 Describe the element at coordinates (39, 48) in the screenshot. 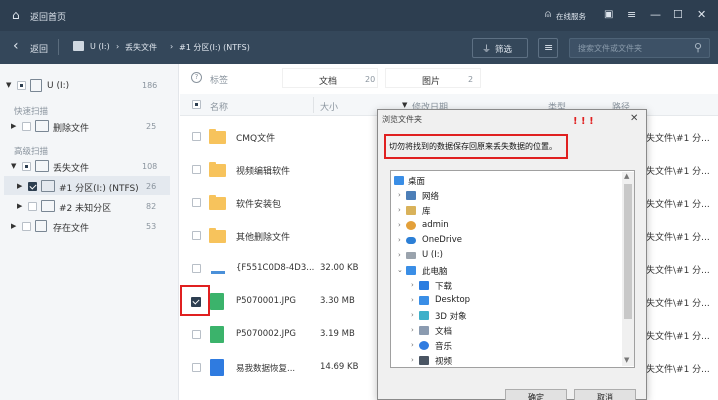

I see `back-button: 返回` at that location.